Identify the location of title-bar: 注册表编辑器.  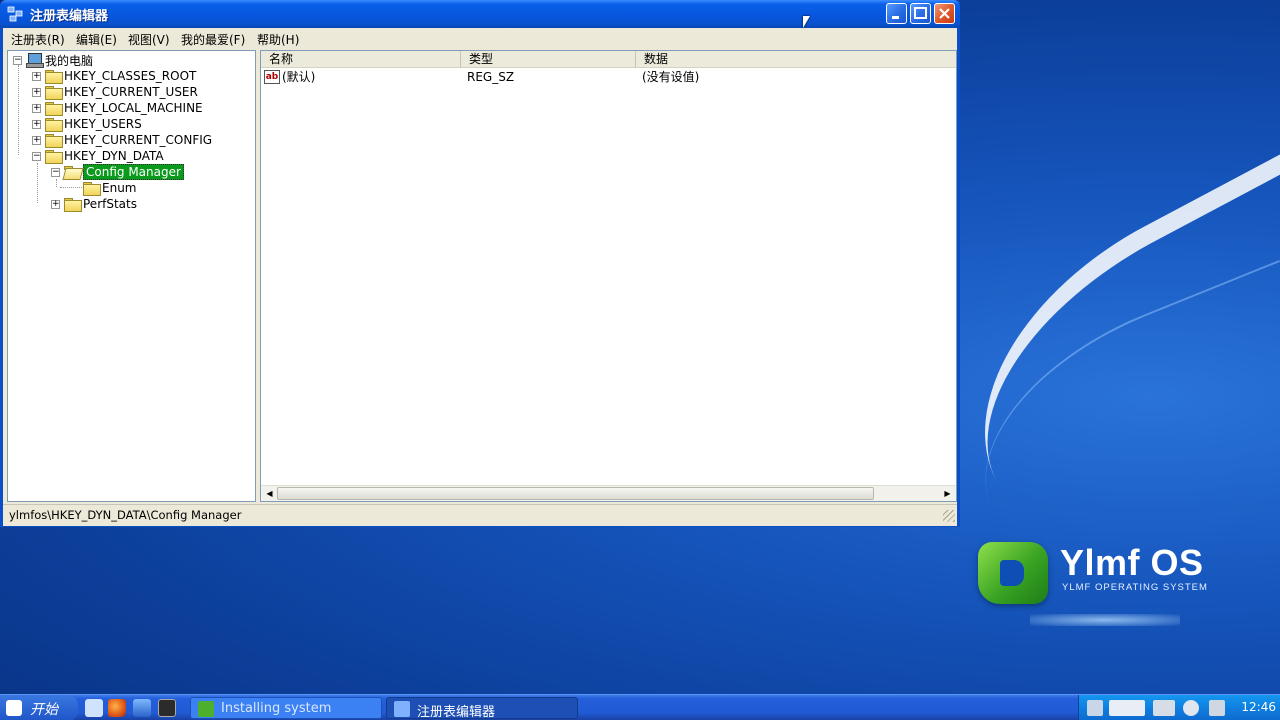
(480, 14).